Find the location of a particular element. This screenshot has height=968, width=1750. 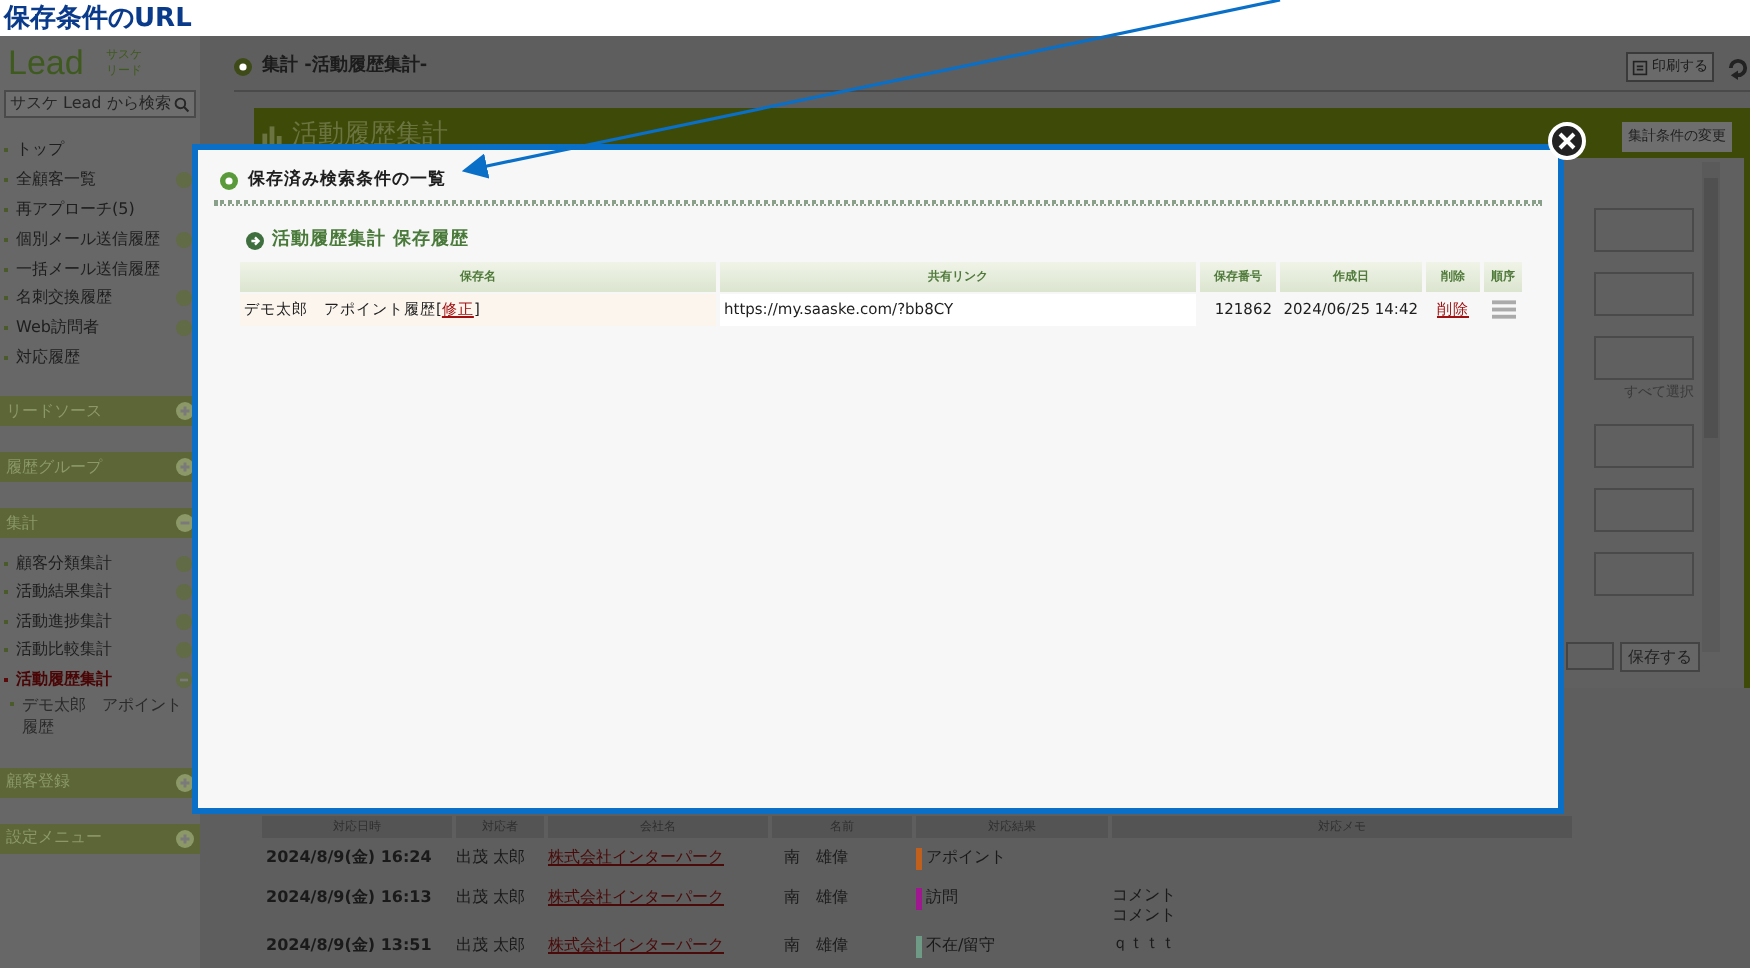

scrollbar is located at coordinates (1711, 407).